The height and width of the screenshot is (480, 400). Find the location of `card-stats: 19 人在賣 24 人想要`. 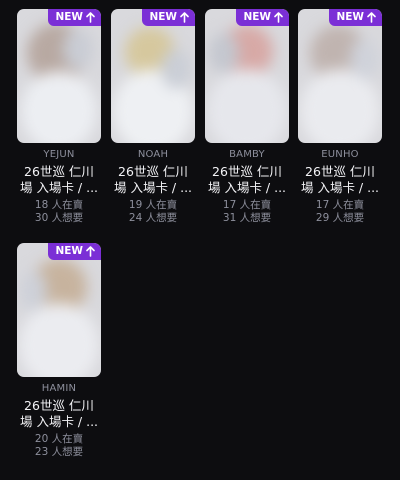

card-stats: 19 人在賣 24 人想要 is located at coordinates (153, 212).